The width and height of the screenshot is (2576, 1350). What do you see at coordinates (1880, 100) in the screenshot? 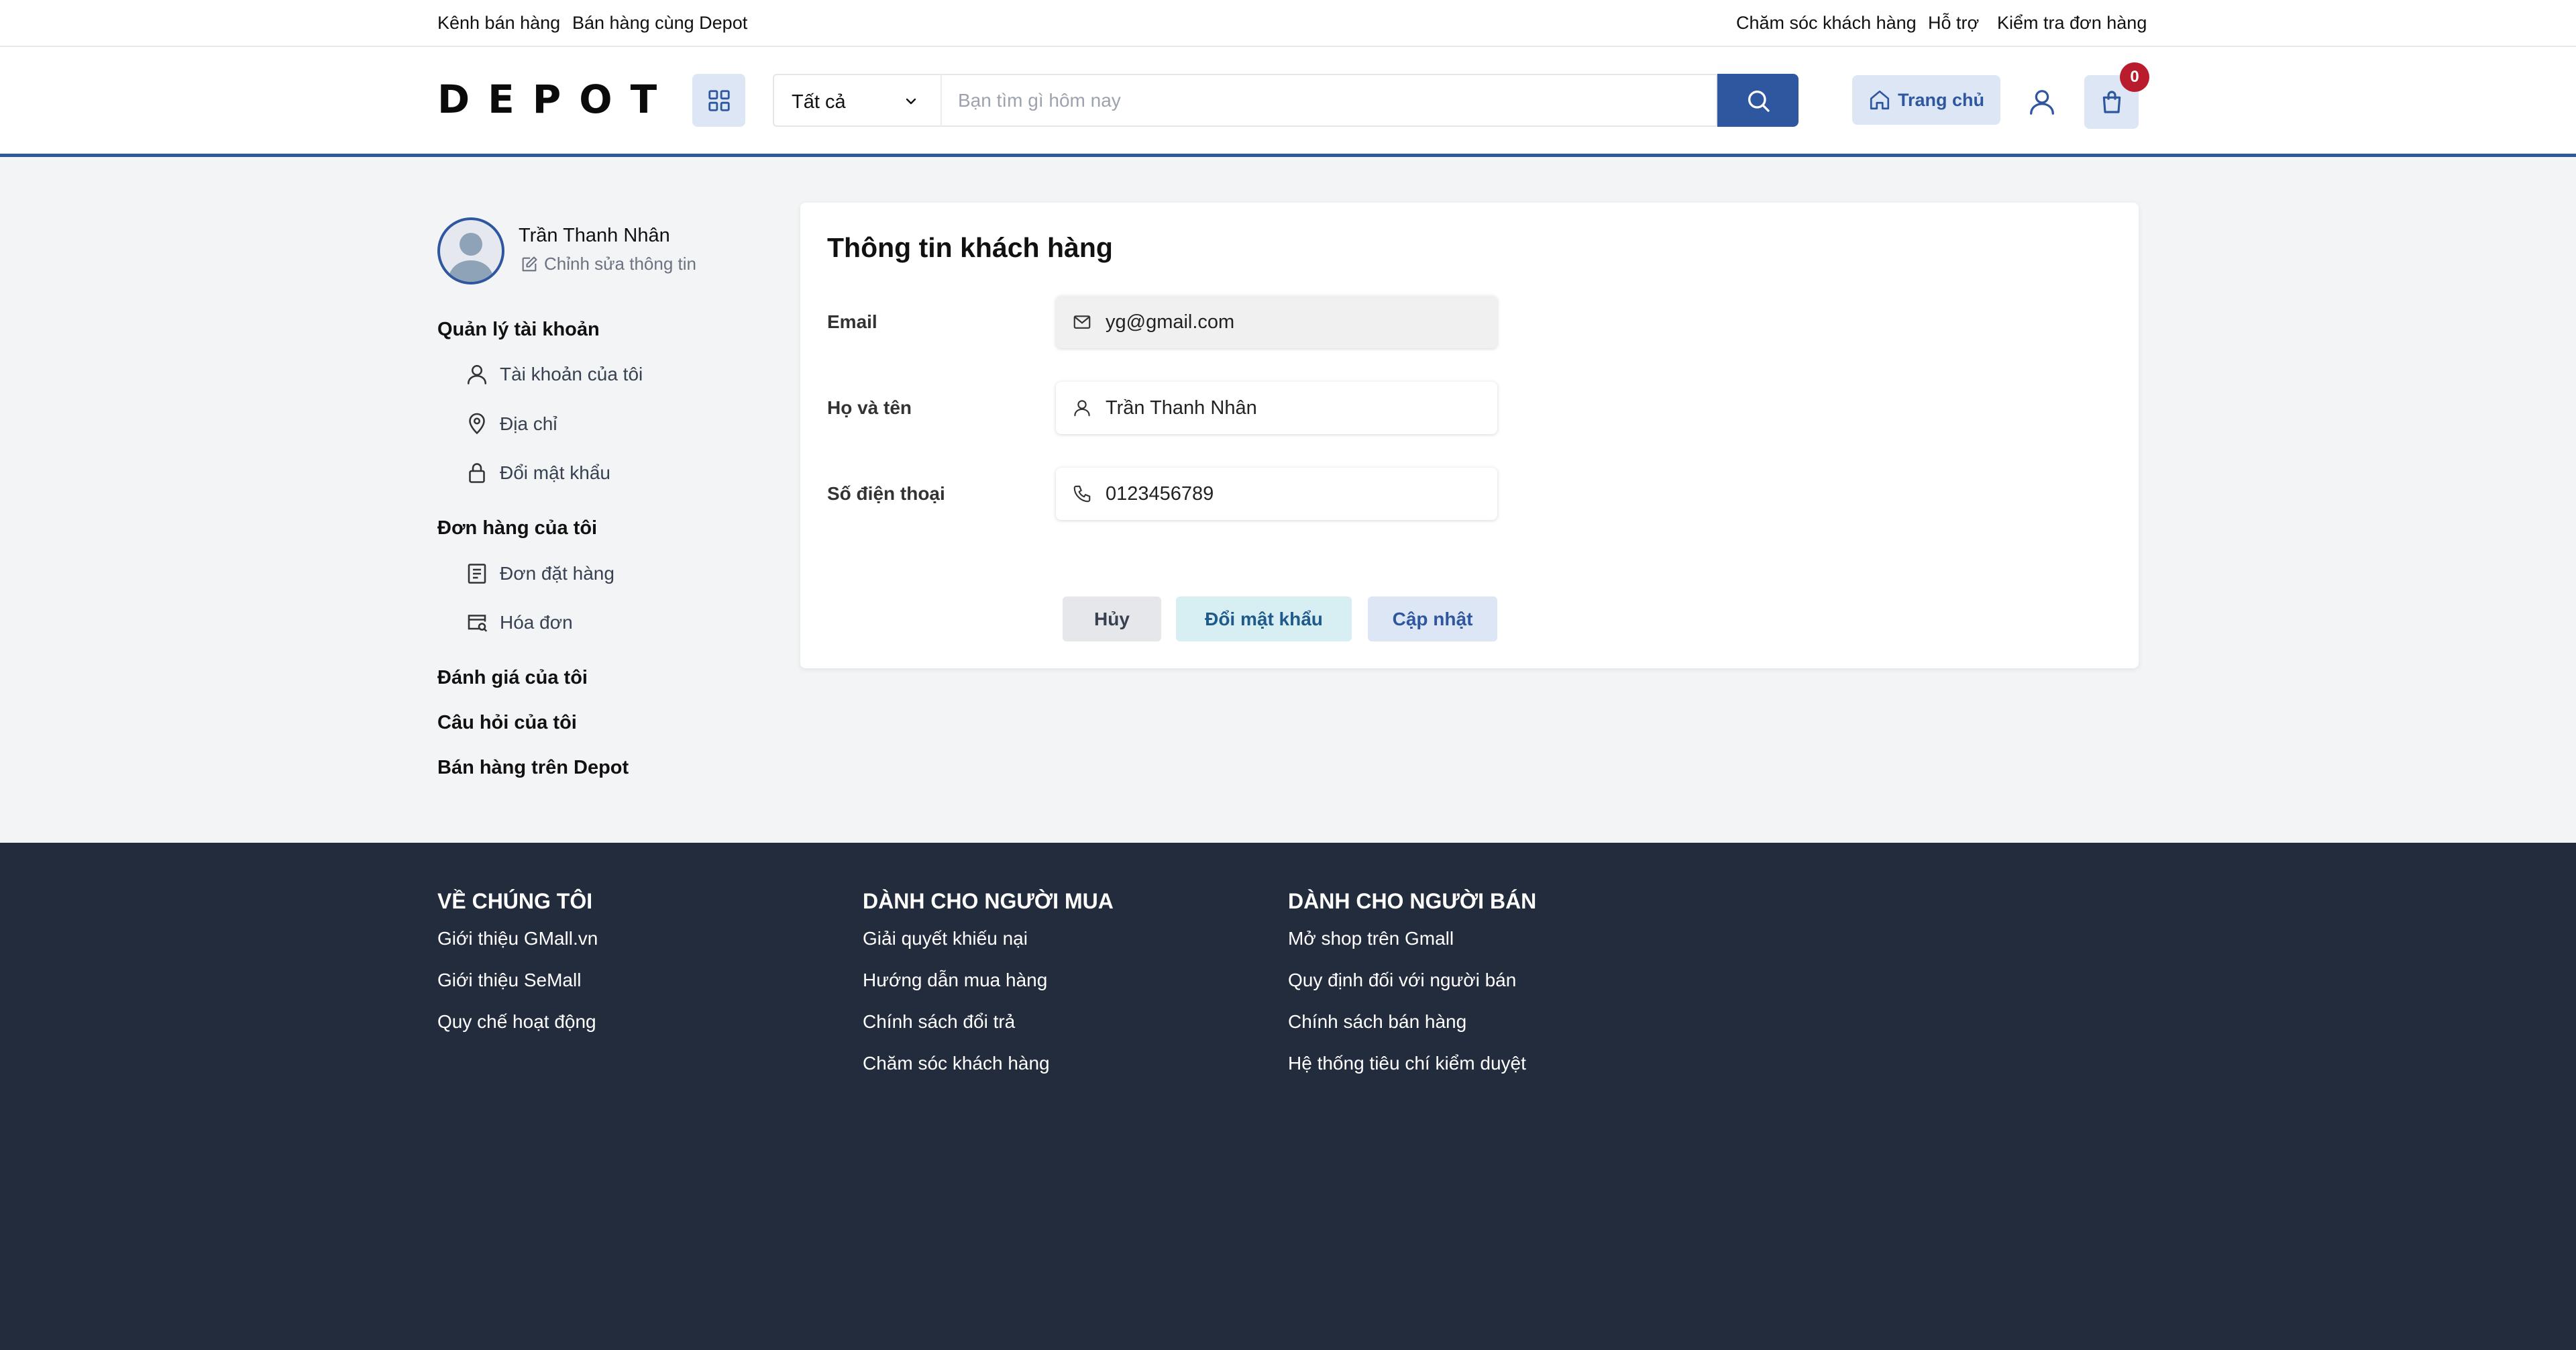
I see `home-icon` at bounding box center [1880, 100].